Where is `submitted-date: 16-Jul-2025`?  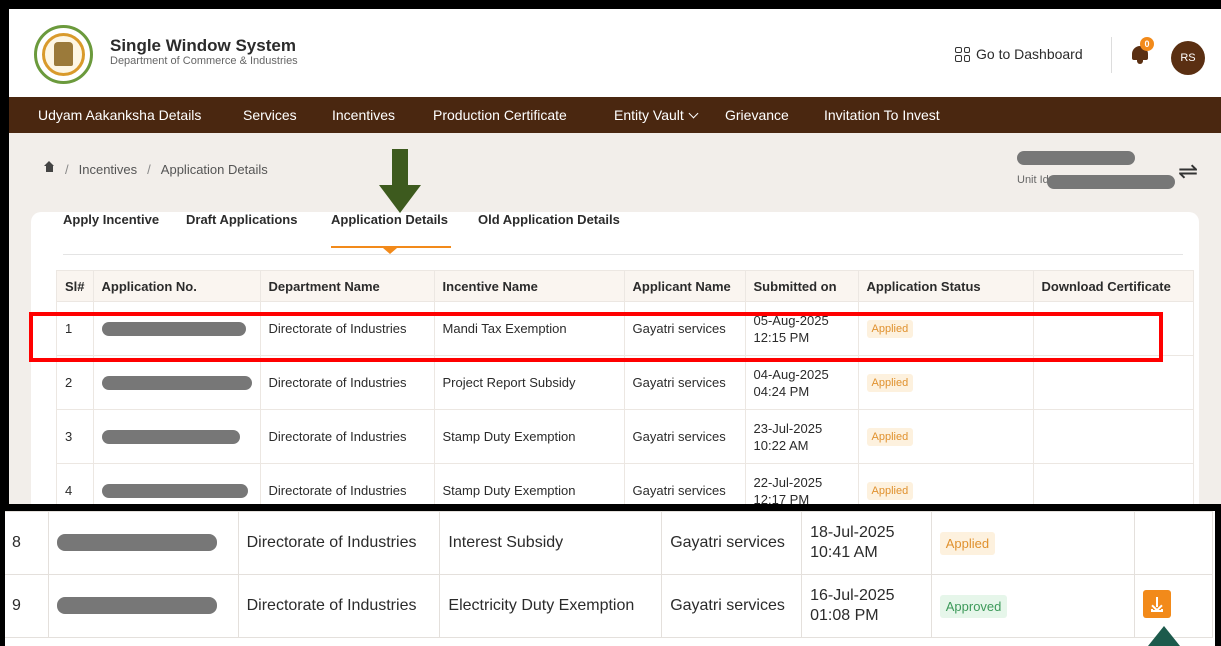 submitted-date: 16-Jul-2025 is located at coordinates (852, 595).